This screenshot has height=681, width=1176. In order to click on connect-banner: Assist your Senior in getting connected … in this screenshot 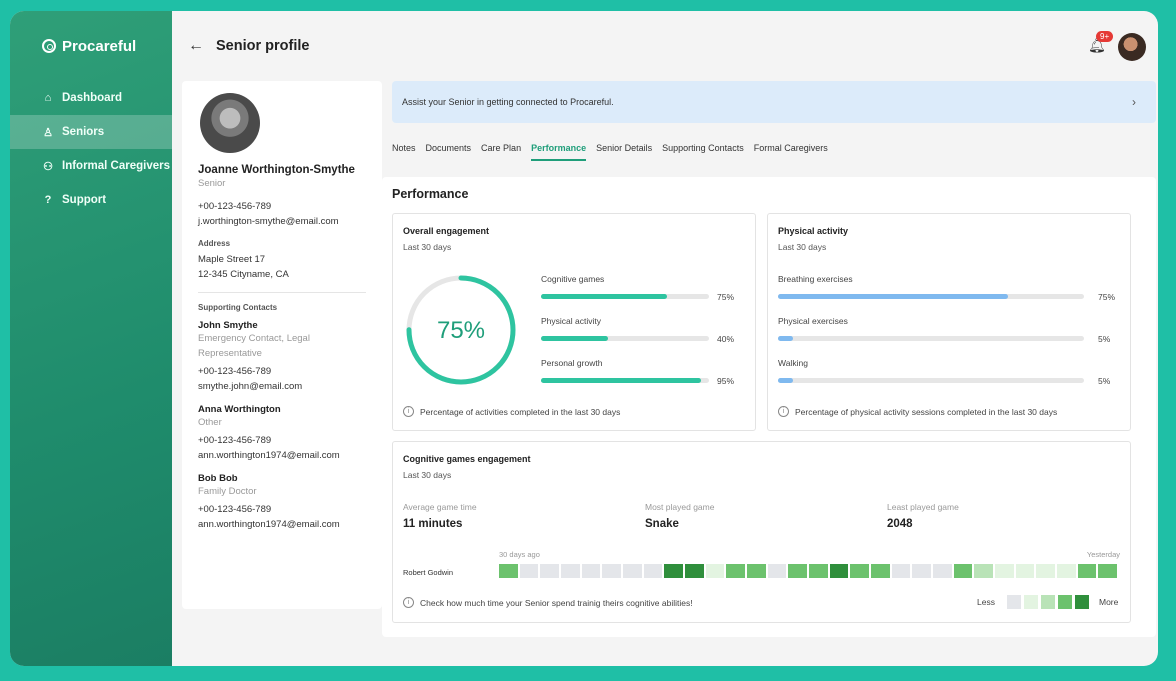, I will do `click(774, 102)`.